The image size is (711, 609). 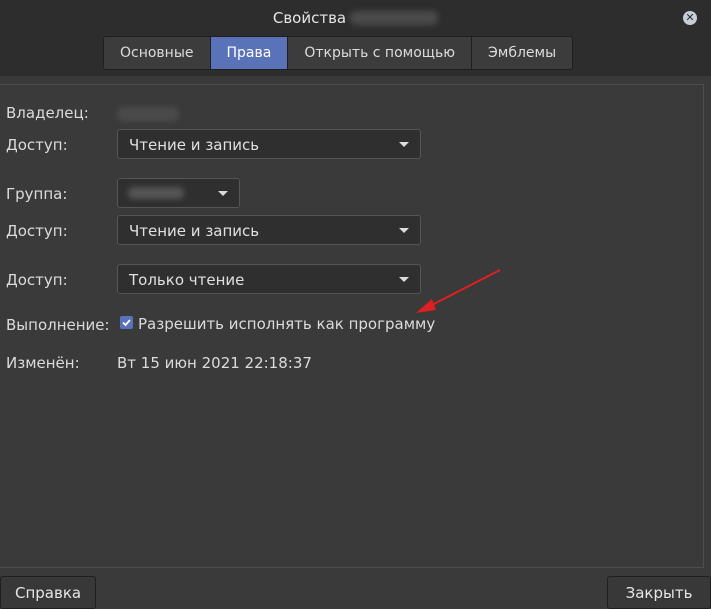 I want to click on others-access-value: Только чтение, so click(x=187, y=280).